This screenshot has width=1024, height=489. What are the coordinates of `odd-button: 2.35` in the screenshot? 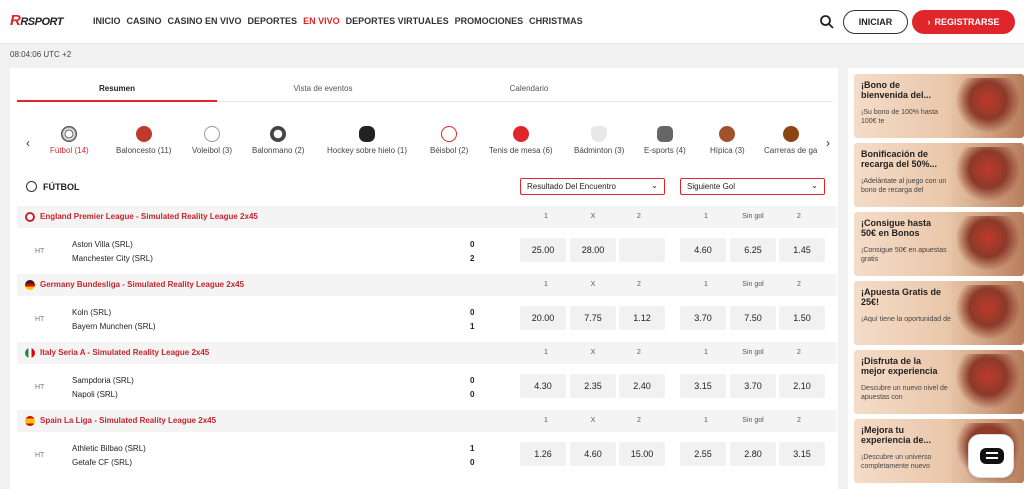 It's located at (593, 386).